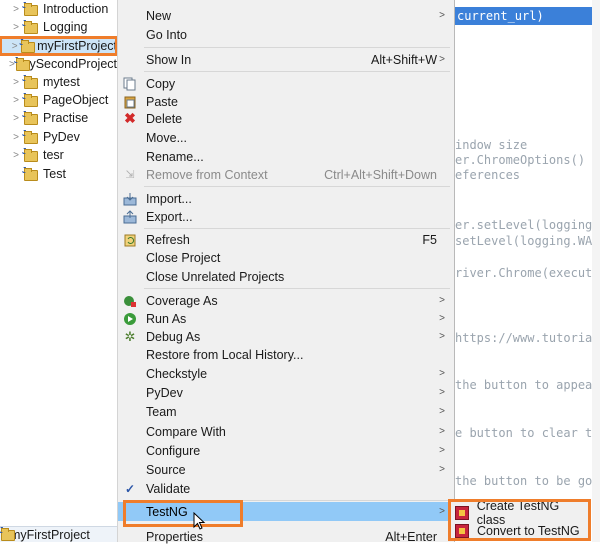 The image size is (600, 546). I want to click on tree-item-logging: > J Logging, so click(58, 27).